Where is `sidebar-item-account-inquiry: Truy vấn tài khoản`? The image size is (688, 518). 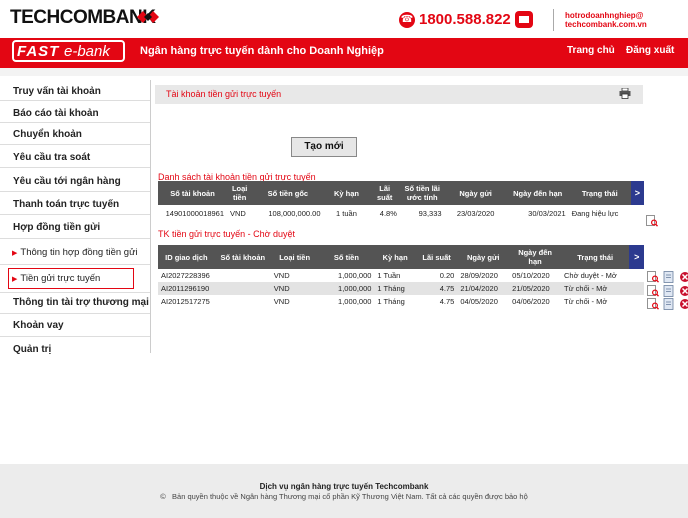
sidebar-item-account-inquiry: Truy vấn tài khoản is located at coordinates (75, 91).